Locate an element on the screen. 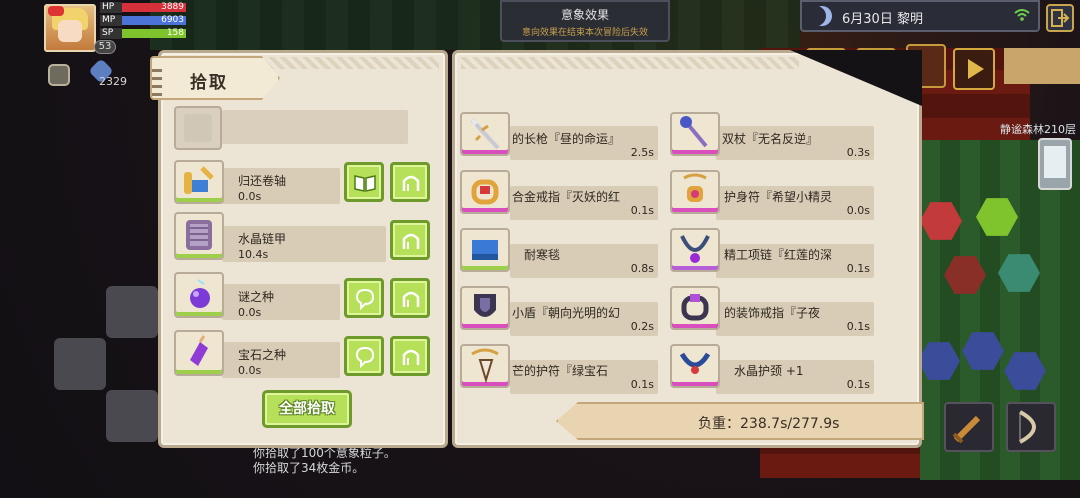  item-name: 精工项链『红莲的深 is located at coordinates (778, 255).